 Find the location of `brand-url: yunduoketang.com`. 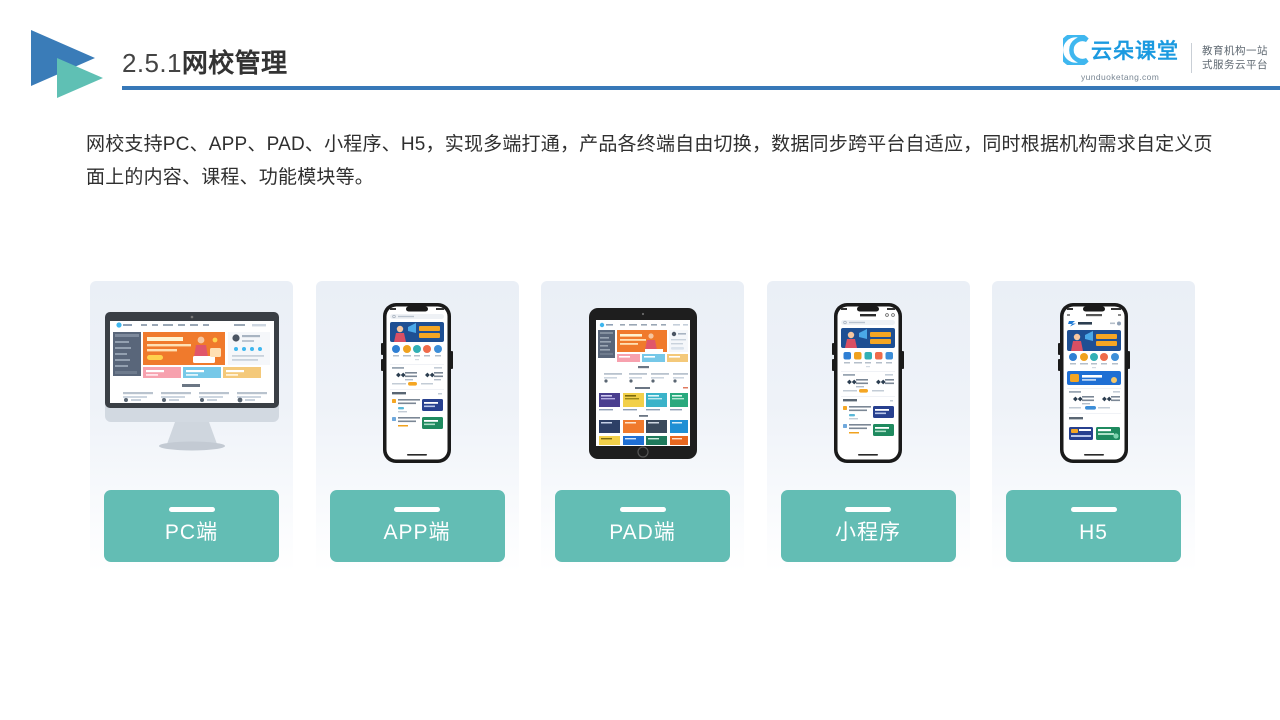

brand-url: yunduoketang.com is located at coordinates (1120, 76).